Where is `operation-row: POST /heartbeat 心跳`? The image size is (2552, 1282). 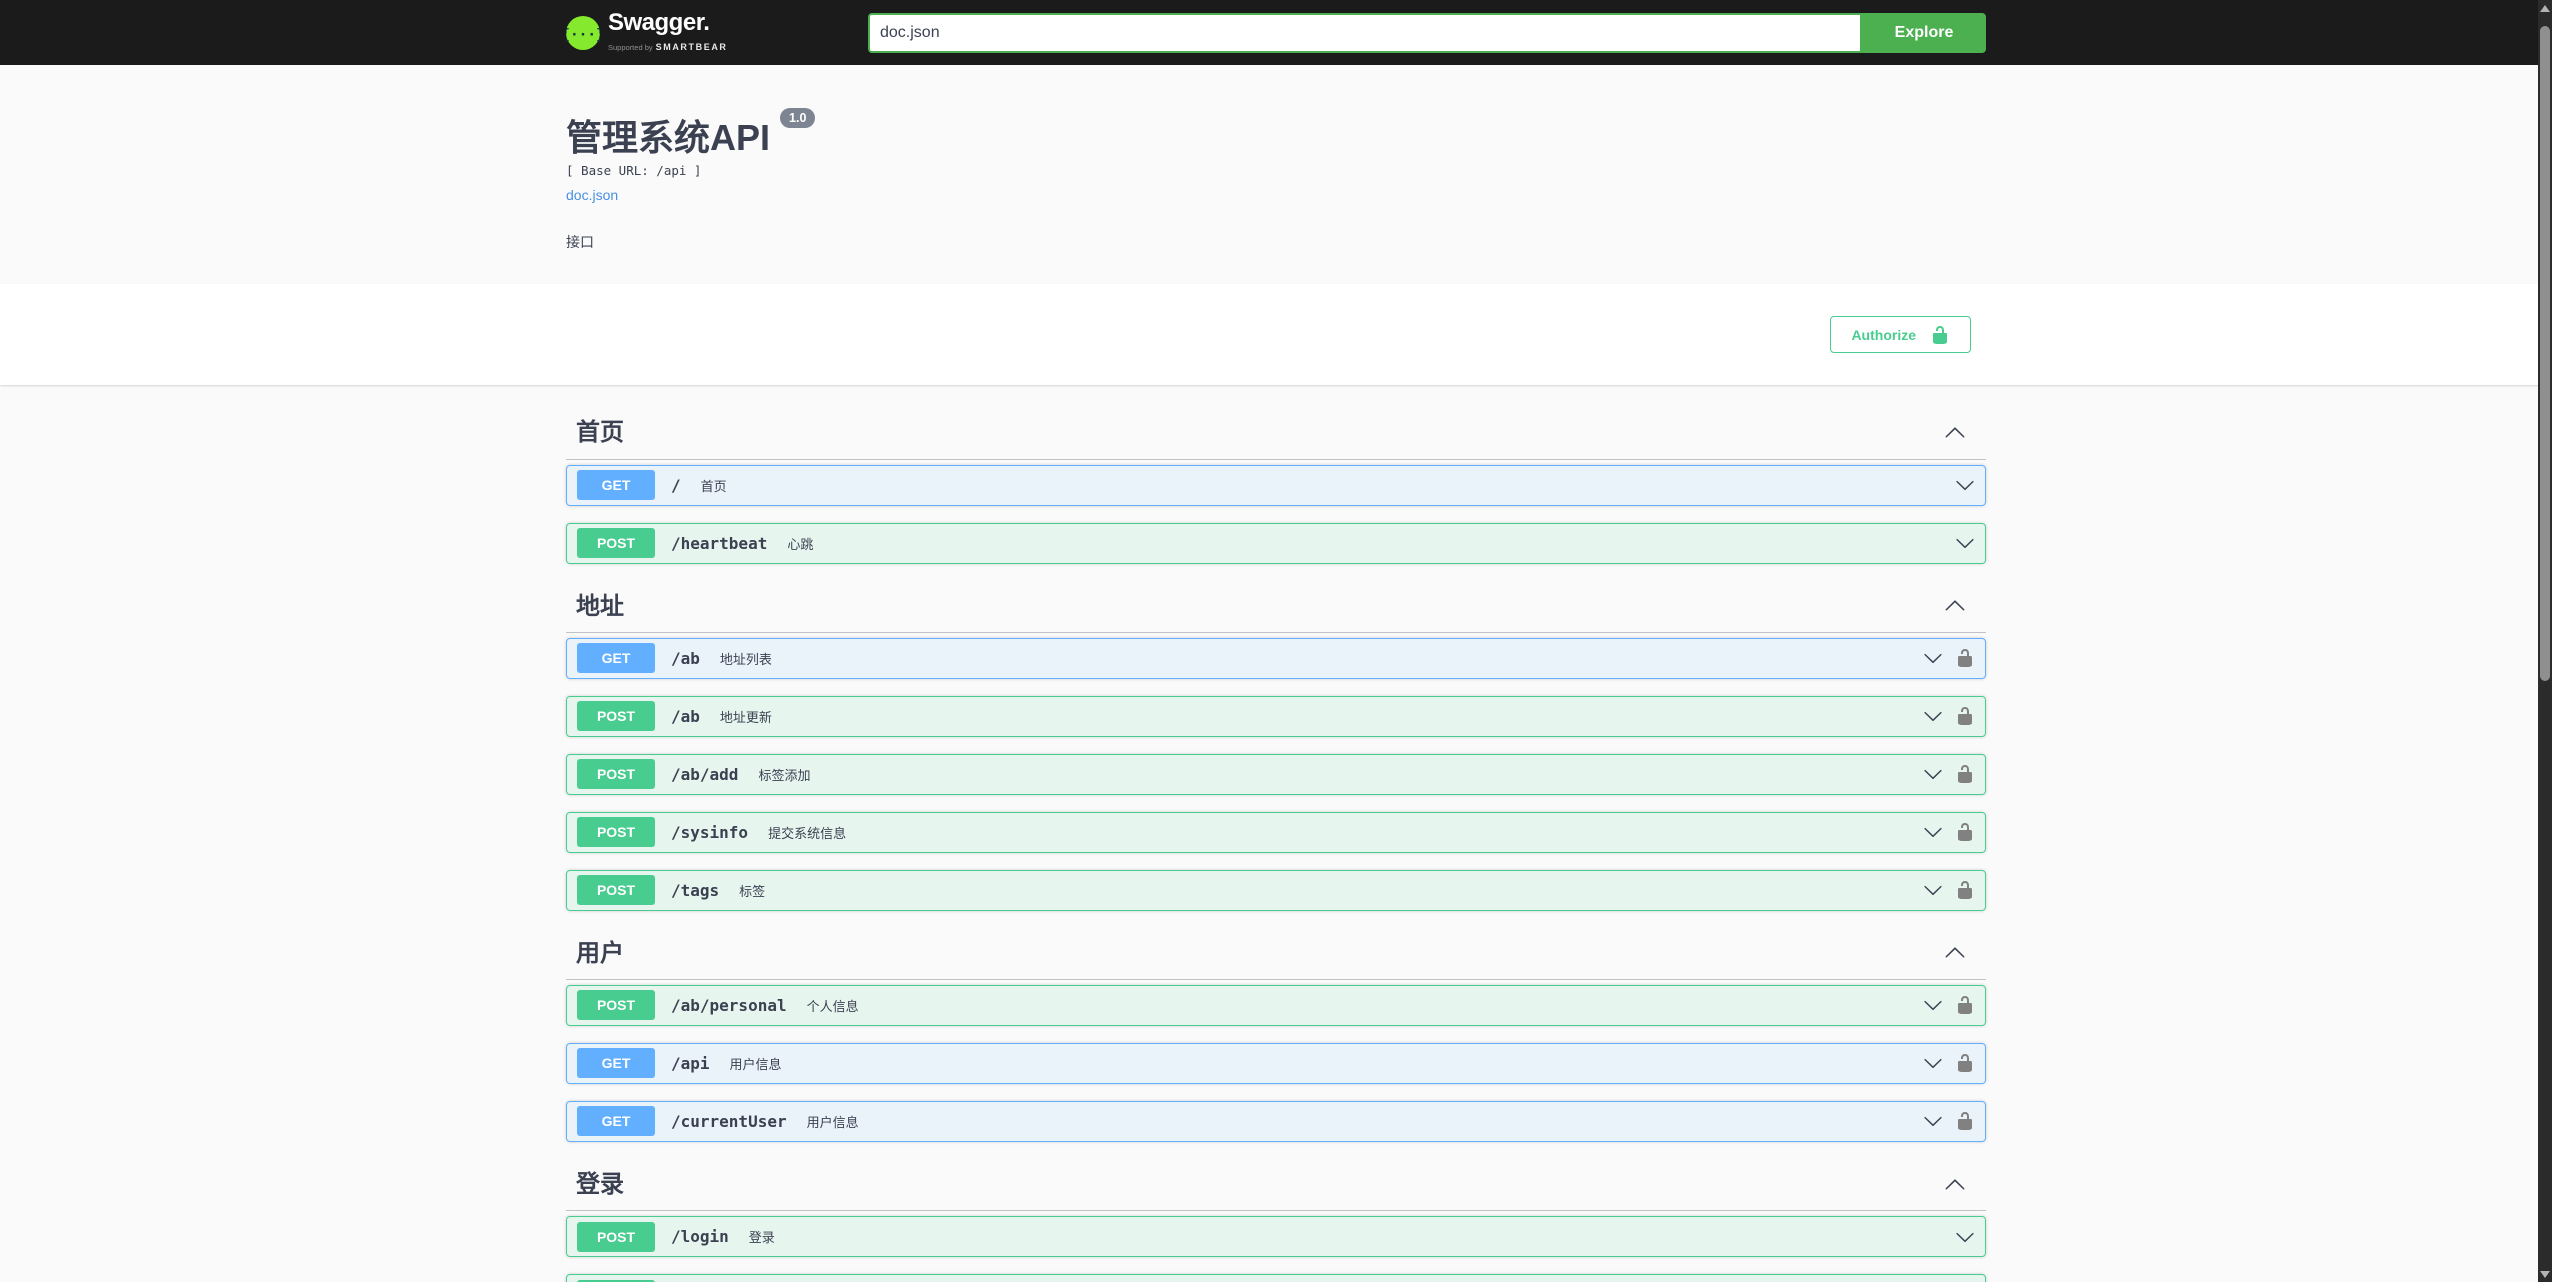 operation-row: POST /heartbeat 心跳 is located at coordinates (1276, 543).